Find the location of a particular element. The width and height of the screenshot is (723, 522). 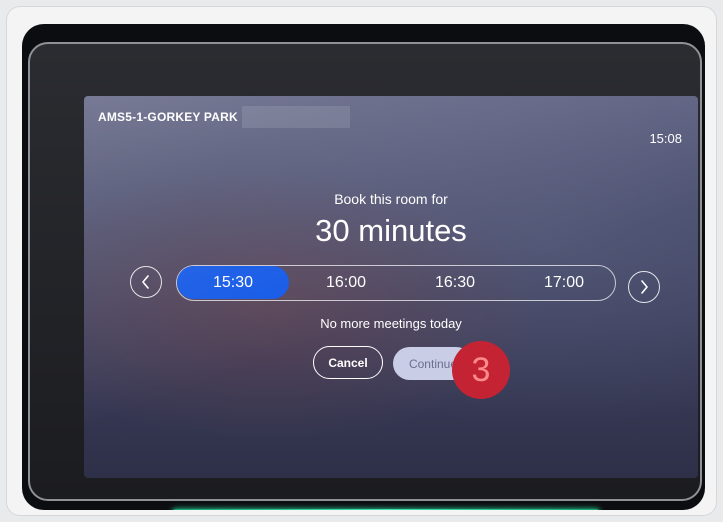

chevron-left-icon is located at coordinates (145, 282).